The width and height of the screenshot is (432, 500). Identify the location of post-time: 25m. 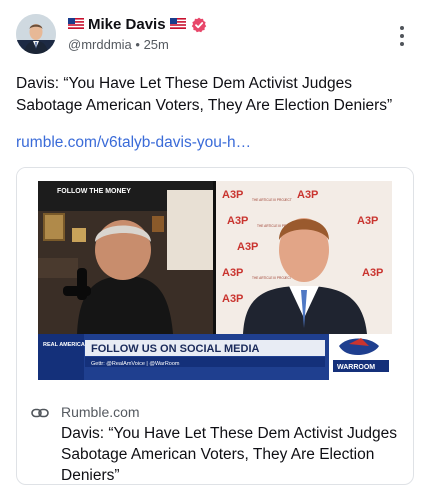
(156, 44).